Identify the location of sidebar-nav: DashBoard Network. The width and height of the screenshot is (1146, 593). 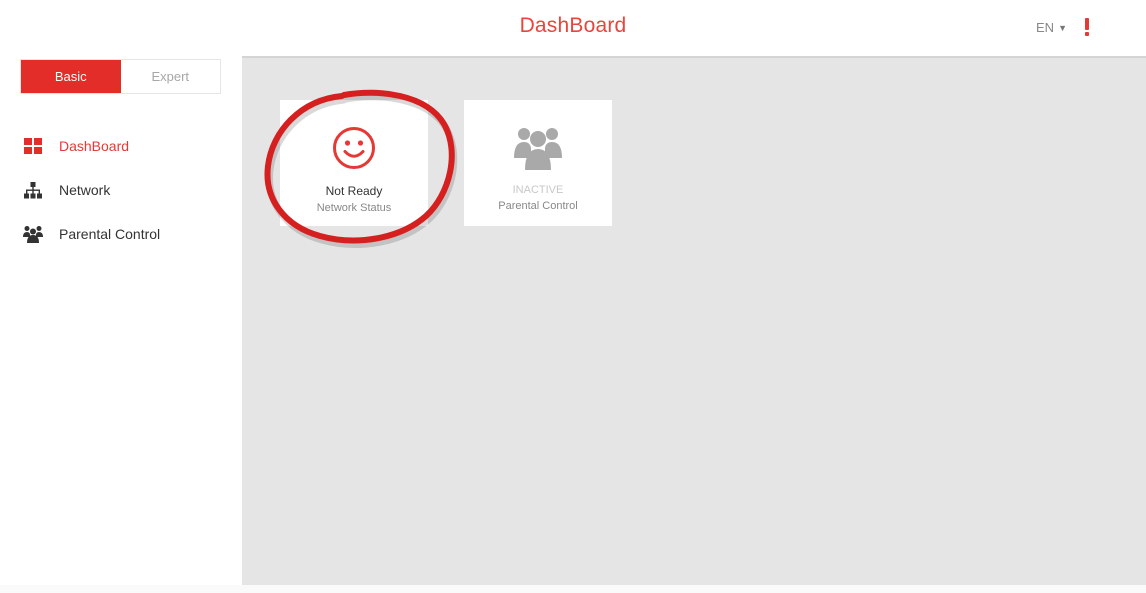
(121, 190).